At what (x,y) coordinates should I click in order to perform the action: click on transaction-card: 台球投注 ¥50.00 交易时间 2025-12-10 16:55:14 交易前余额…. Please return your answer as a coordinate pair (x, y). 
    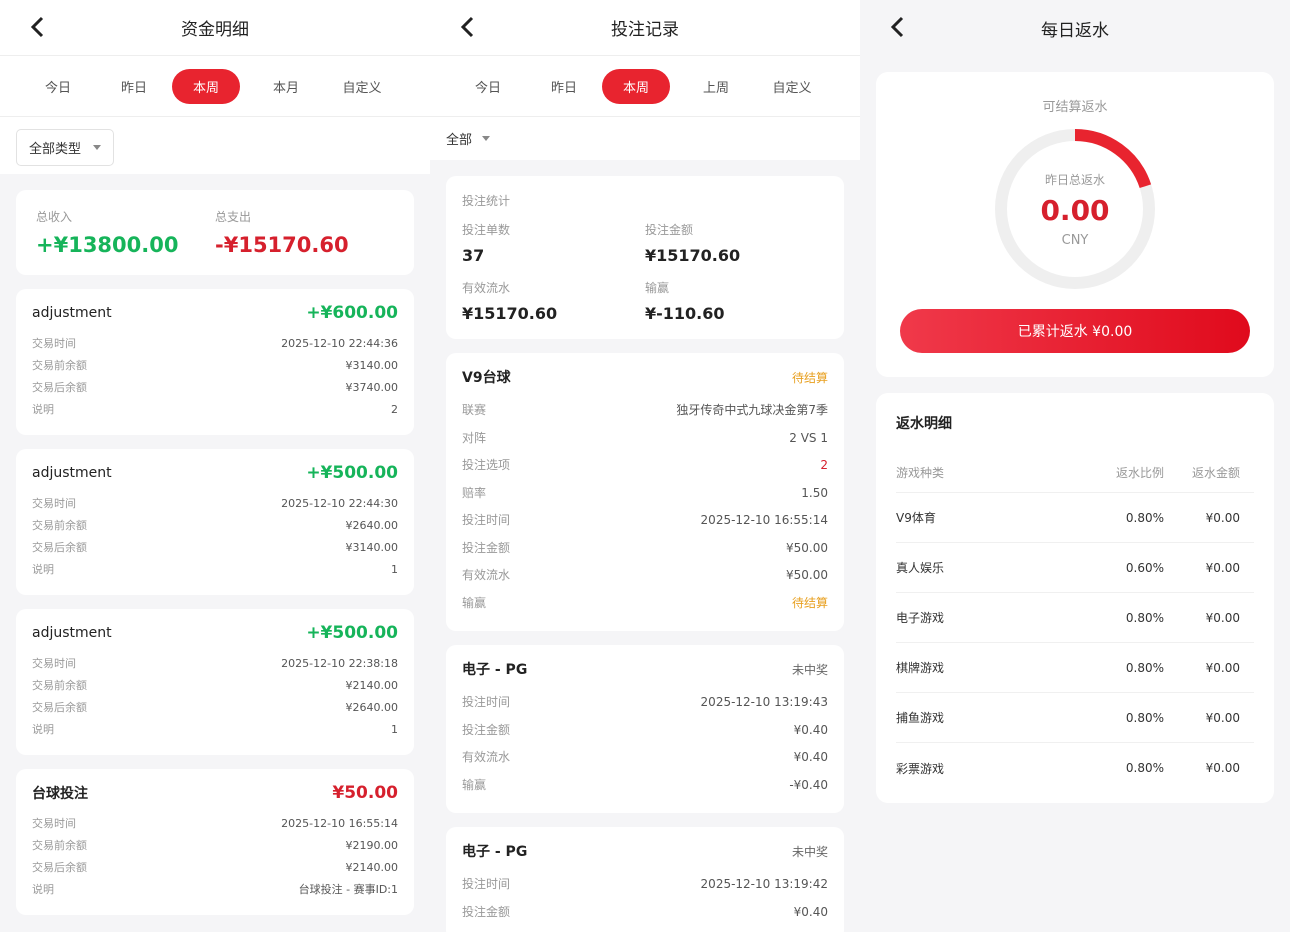
    Looking at the image, I should click on (215, 842).